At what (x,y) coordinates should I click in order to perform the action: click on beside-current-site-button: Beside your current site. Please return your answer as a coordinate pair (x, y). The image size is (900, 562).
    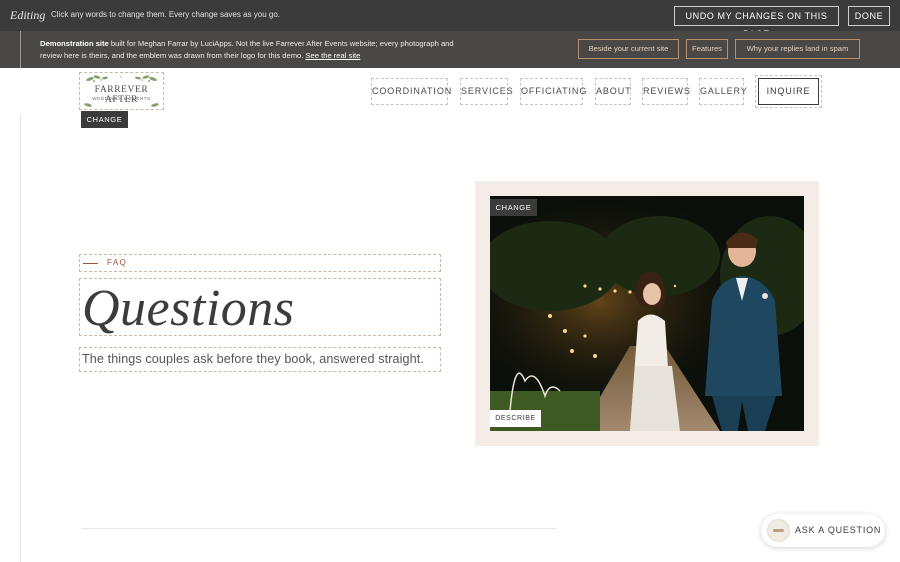
    Looking at the image, I should click on (628, 49).